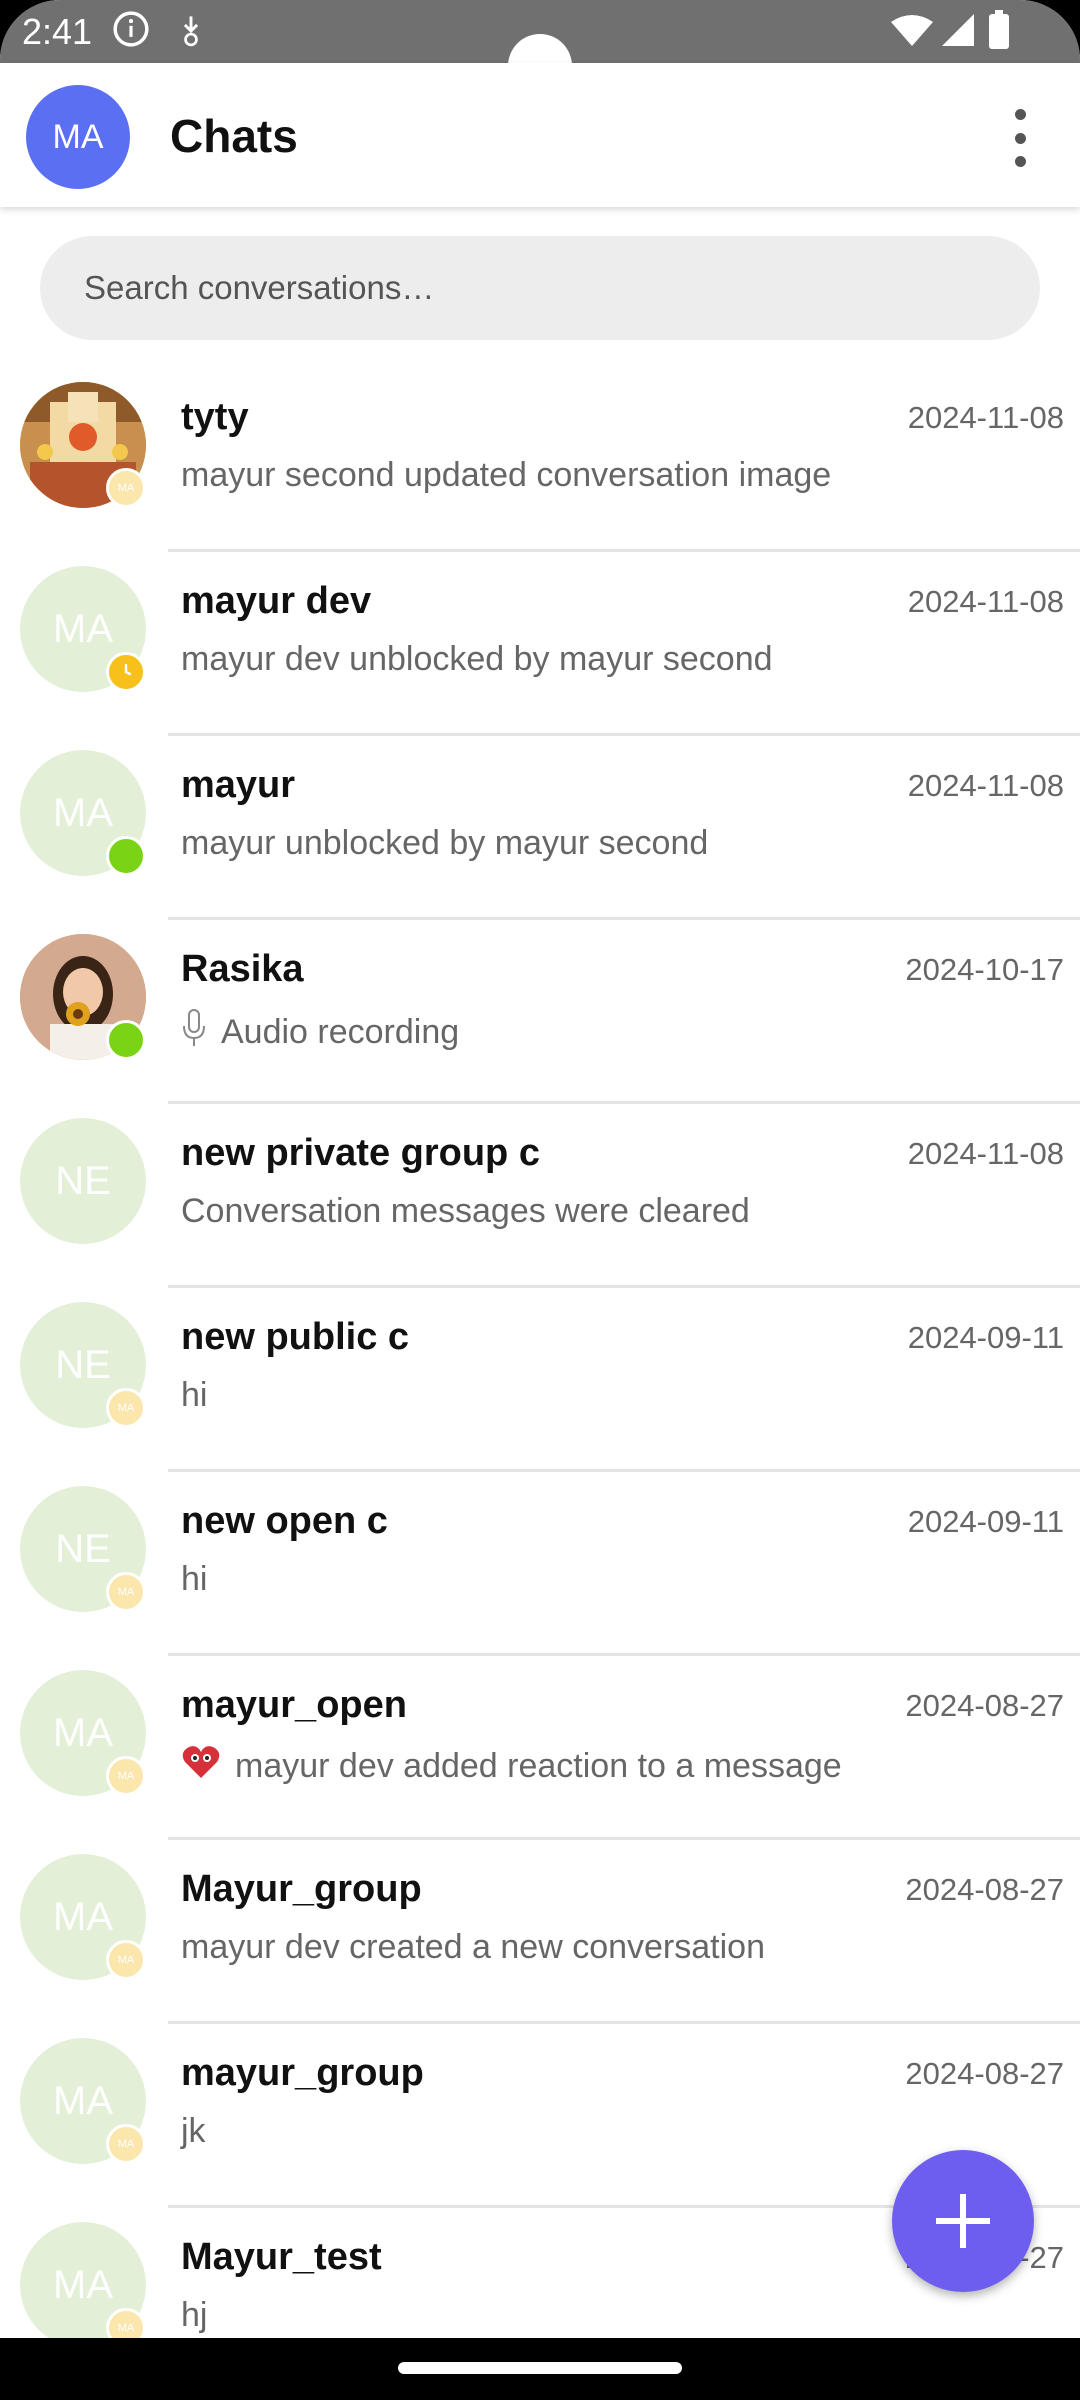 The height and width of the screenshot is (2400, 1080). What do you see at coordinates (201, 1766) in the screenshot?
I see `heart-eyes-icon` at bounding box center [201, 1766].